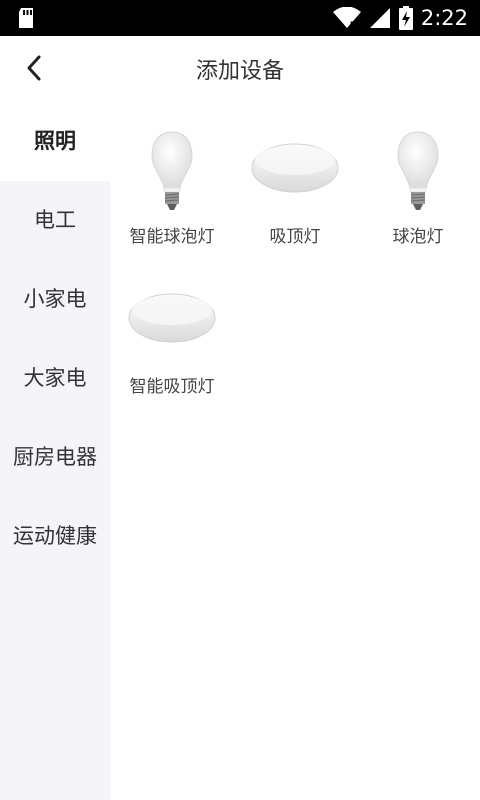 The image size is (480, 800). I want to click on device-smart-bulb: 智能球泡灯, so click(172, 180).